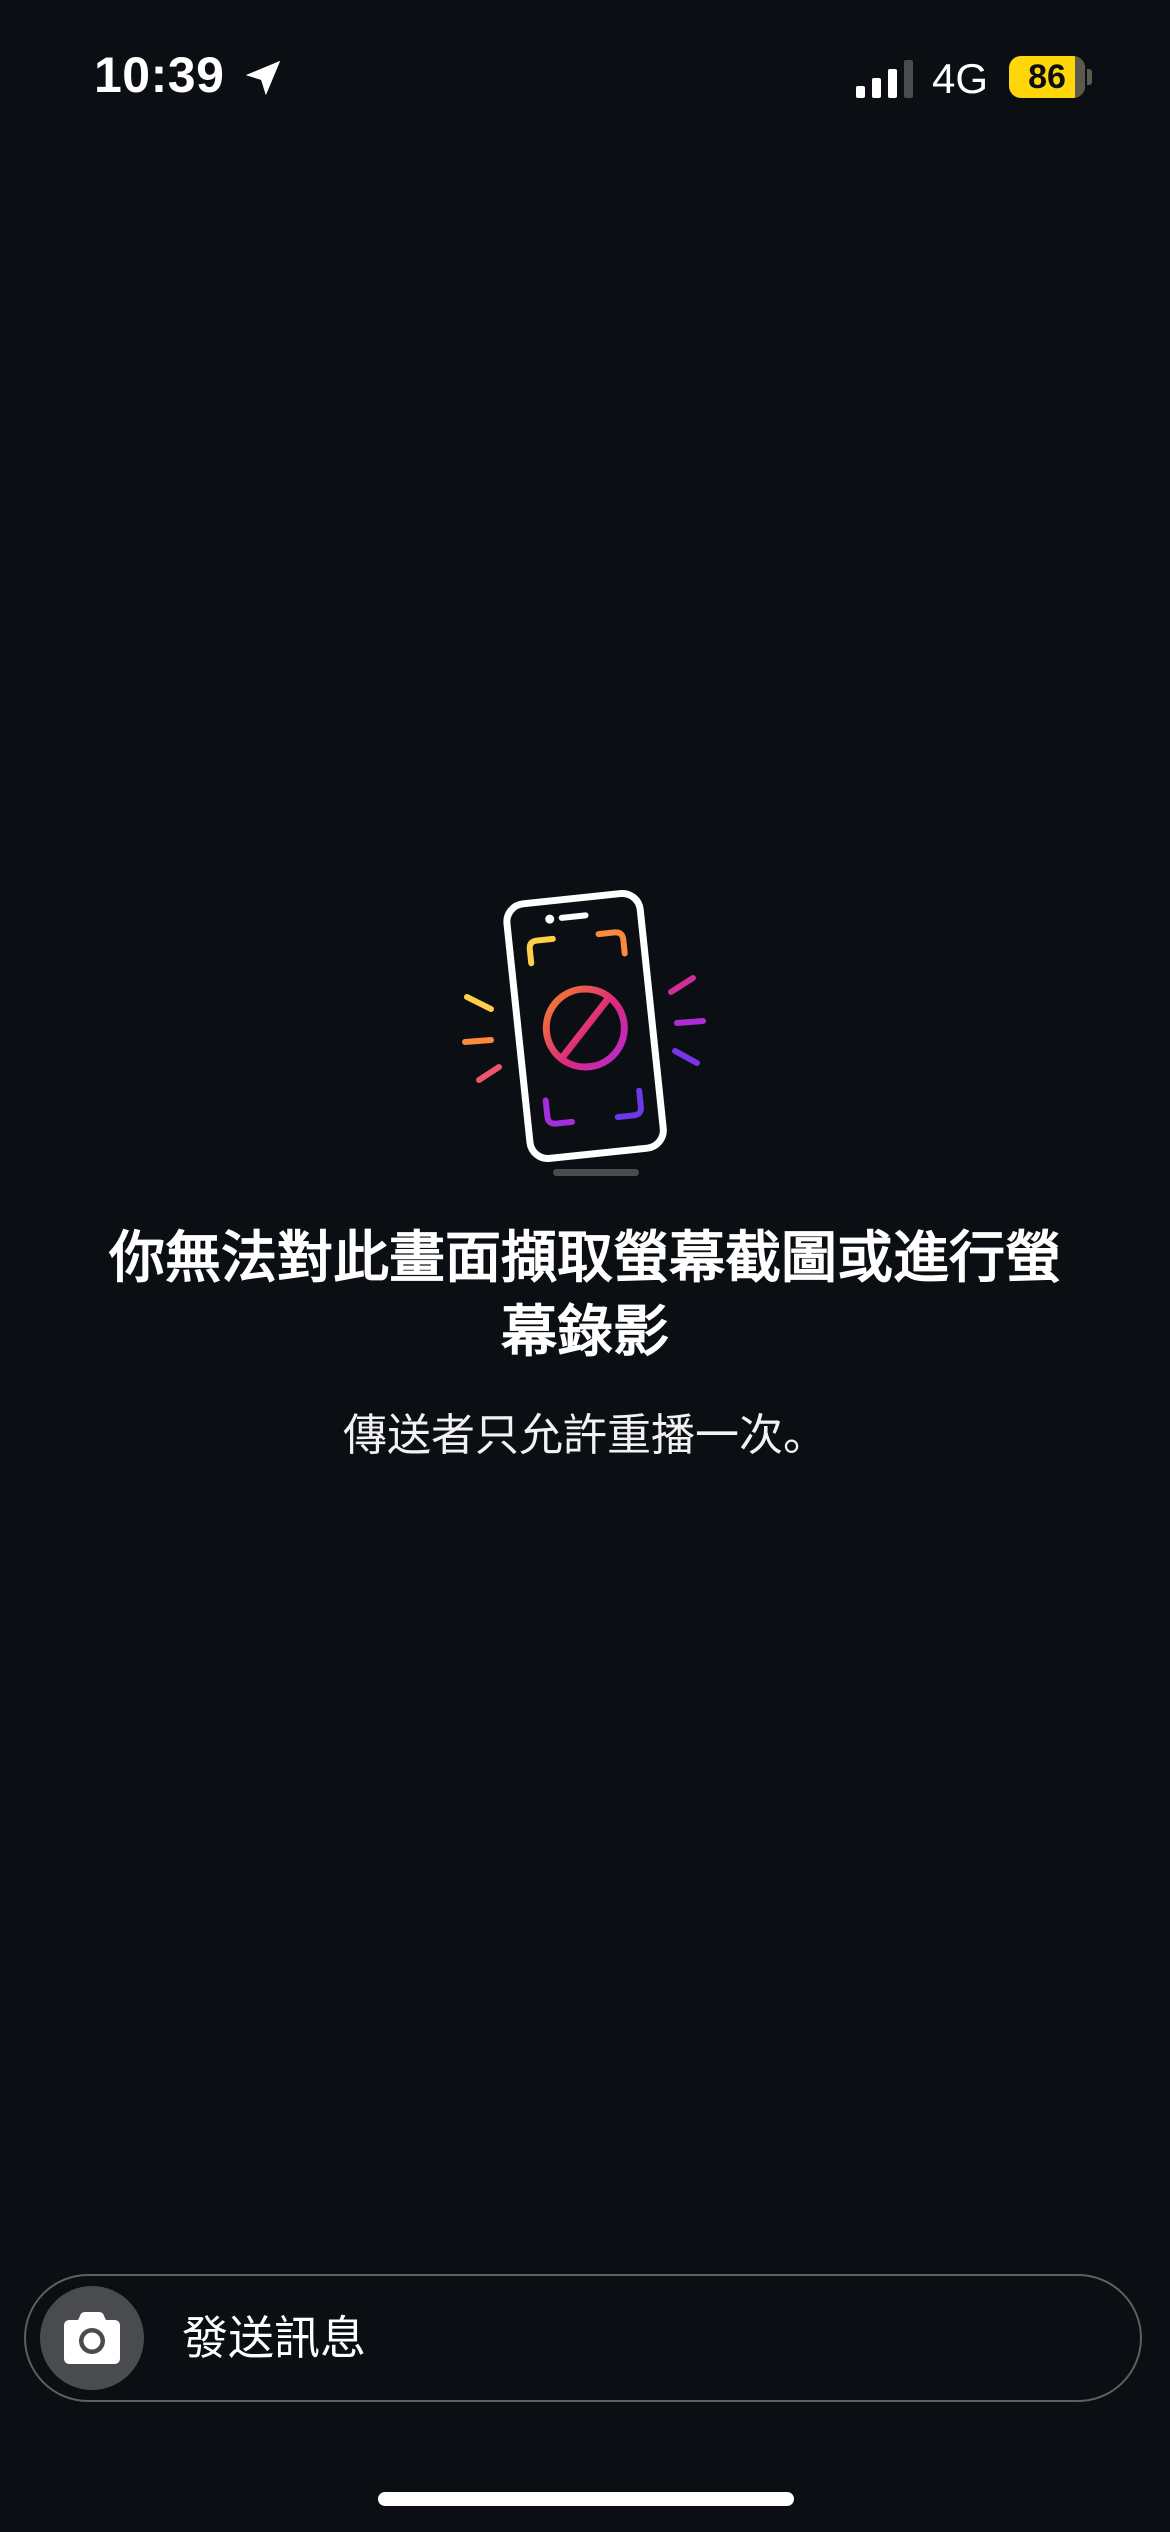  I want to click on cellular-signal-icon, so click(884, 79).